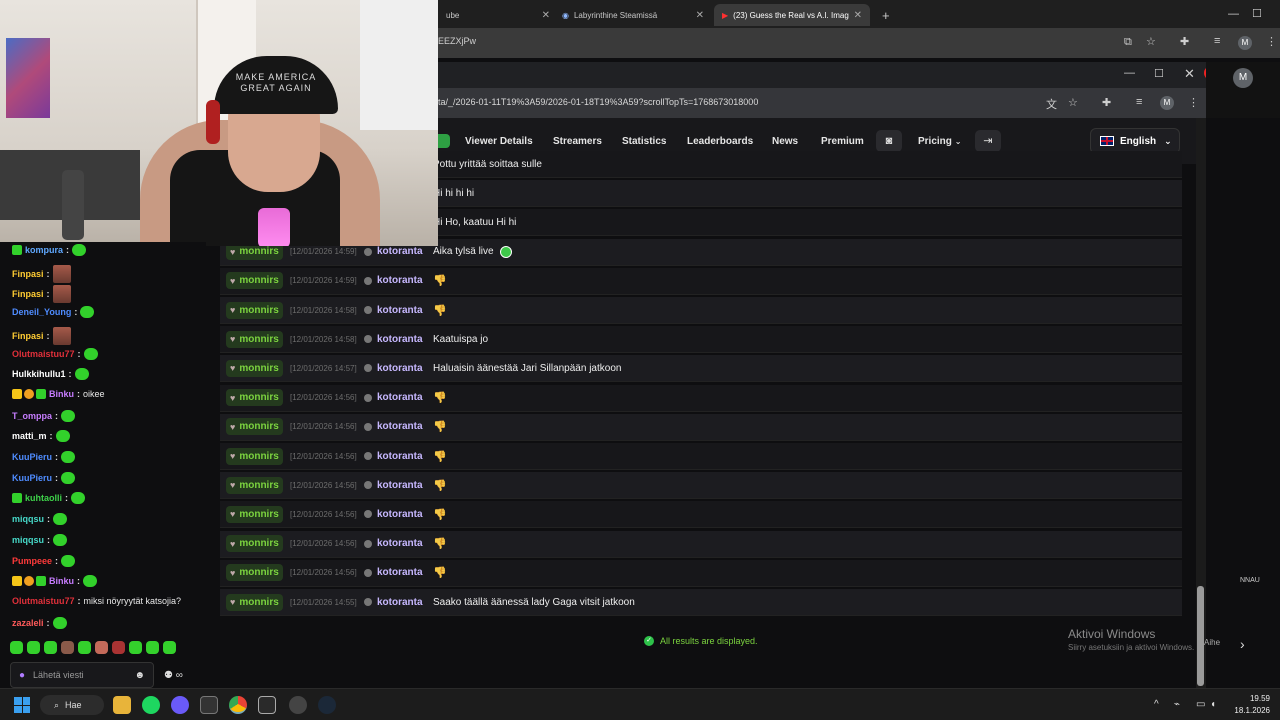 The image size is (1280, 720). What do you see at coordinates (151, 705) in the screenshot?
I see `spotify-icon` at bounding box center [151, 705].